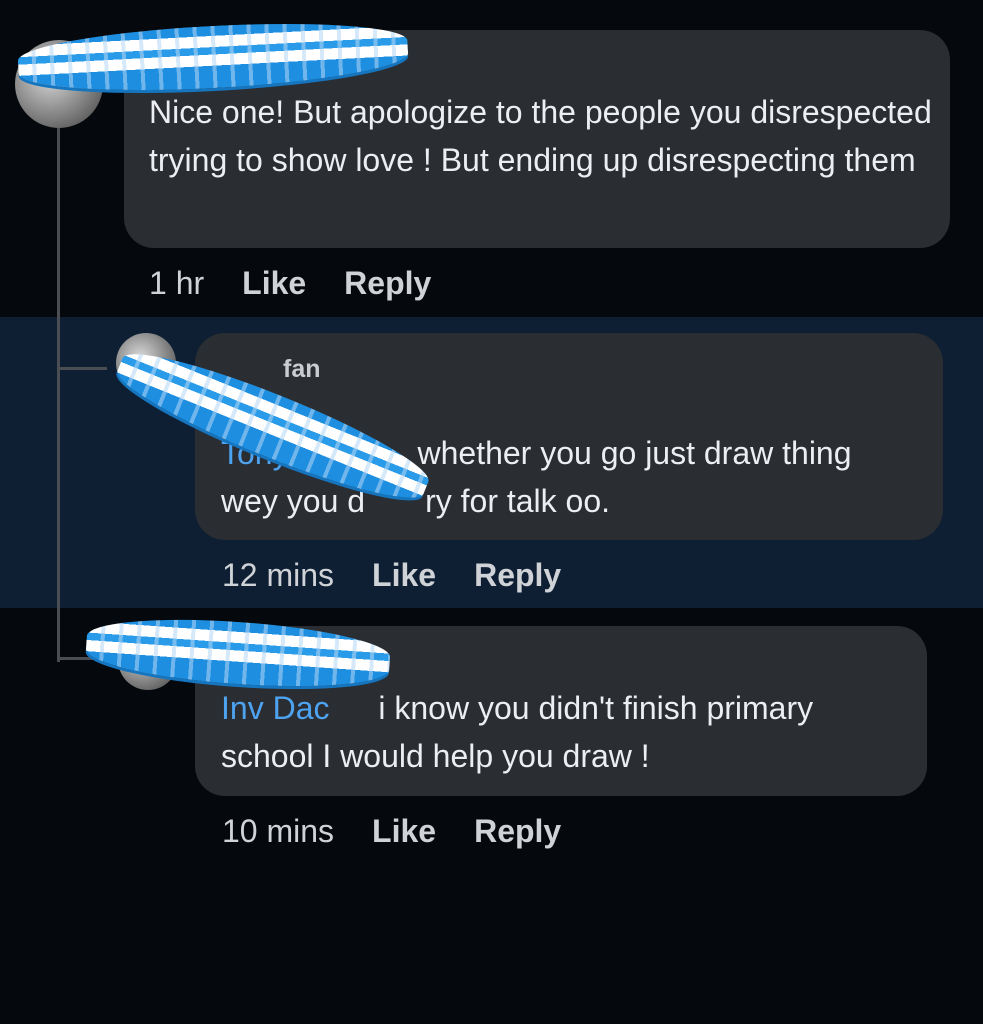 The width and height of the screenshot is (983, 1024). What do you see at coordinates (278, 831) in the screenshot?
I see `comment-timestamp: 10 mins` at bounding box center [278, 831].